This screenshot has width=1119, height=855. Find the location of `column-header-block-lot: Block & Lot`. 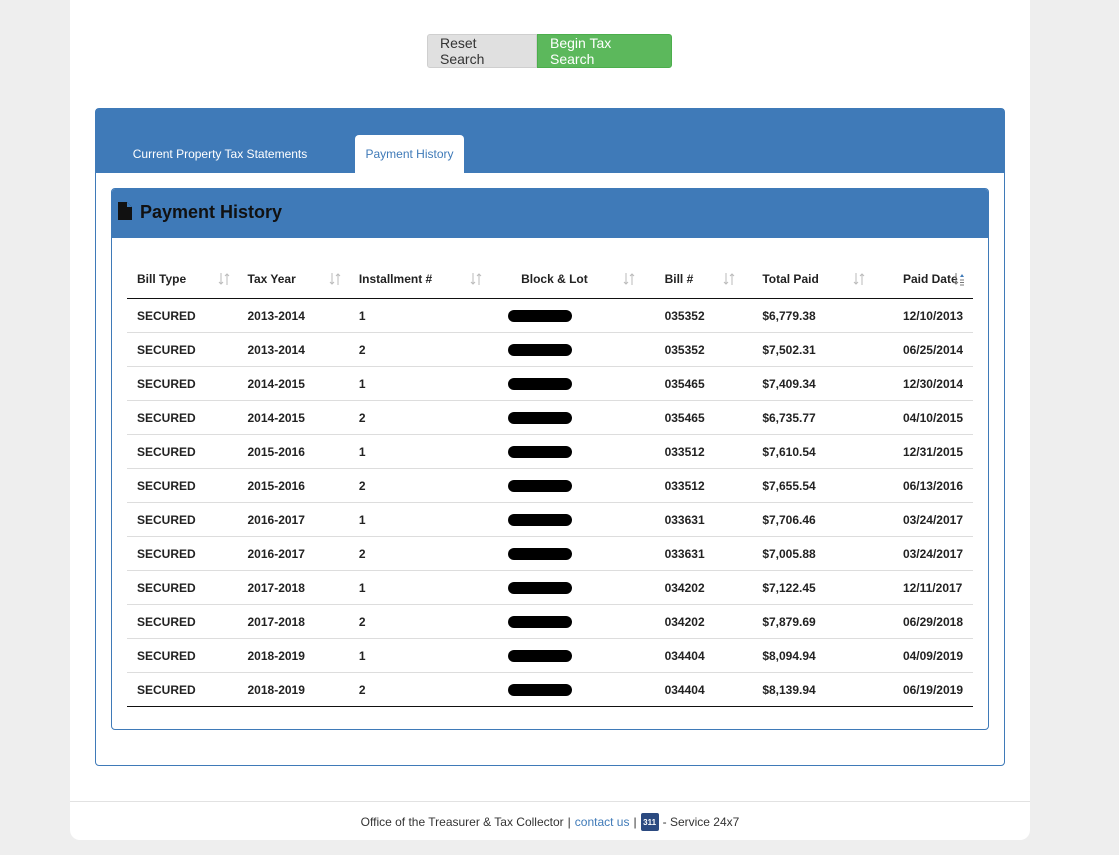

column-header-block-lot: Block & Lot is located at coordinates (566, 279).